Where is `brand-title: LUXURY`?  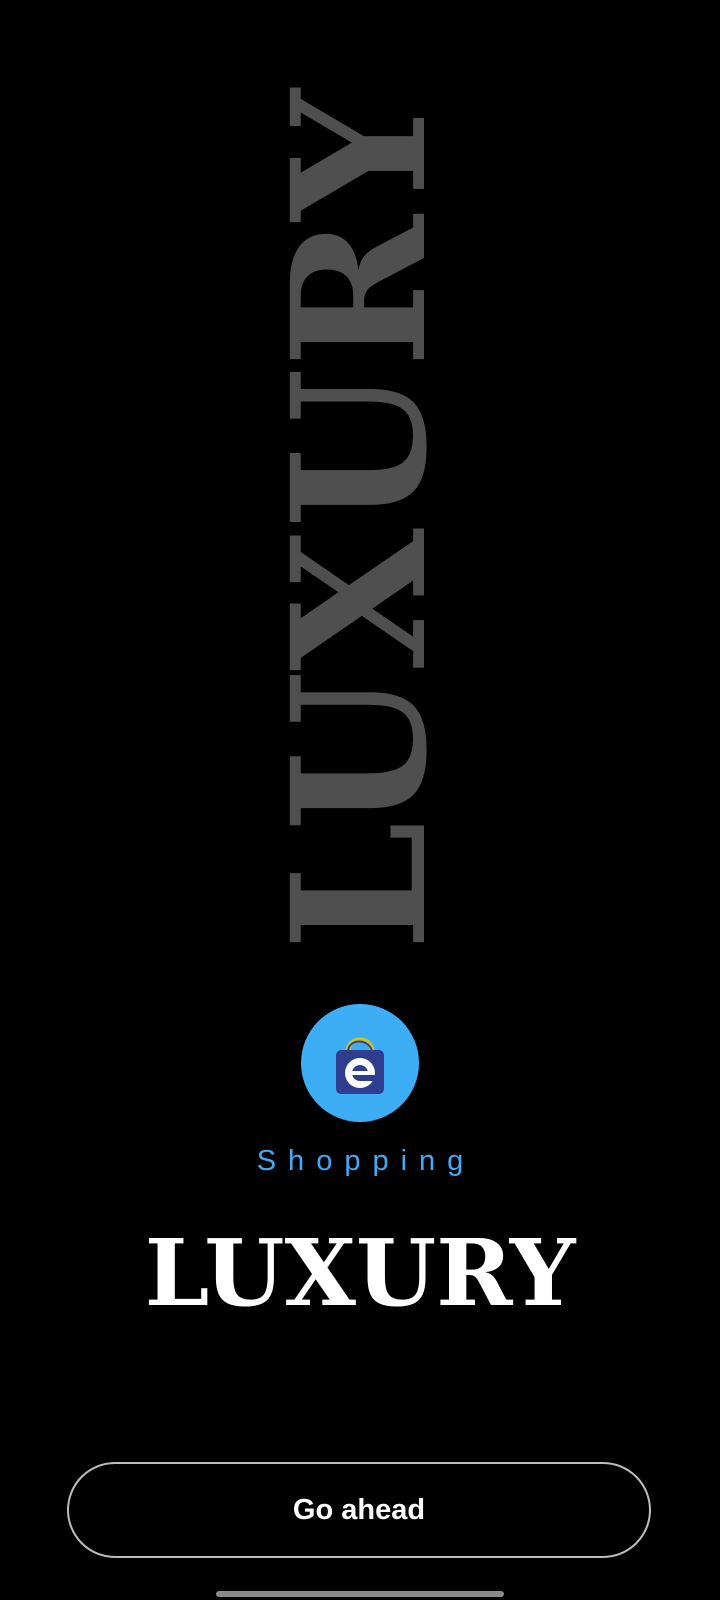
brand-title: LUXURY is located at coordinates (360, 1273).